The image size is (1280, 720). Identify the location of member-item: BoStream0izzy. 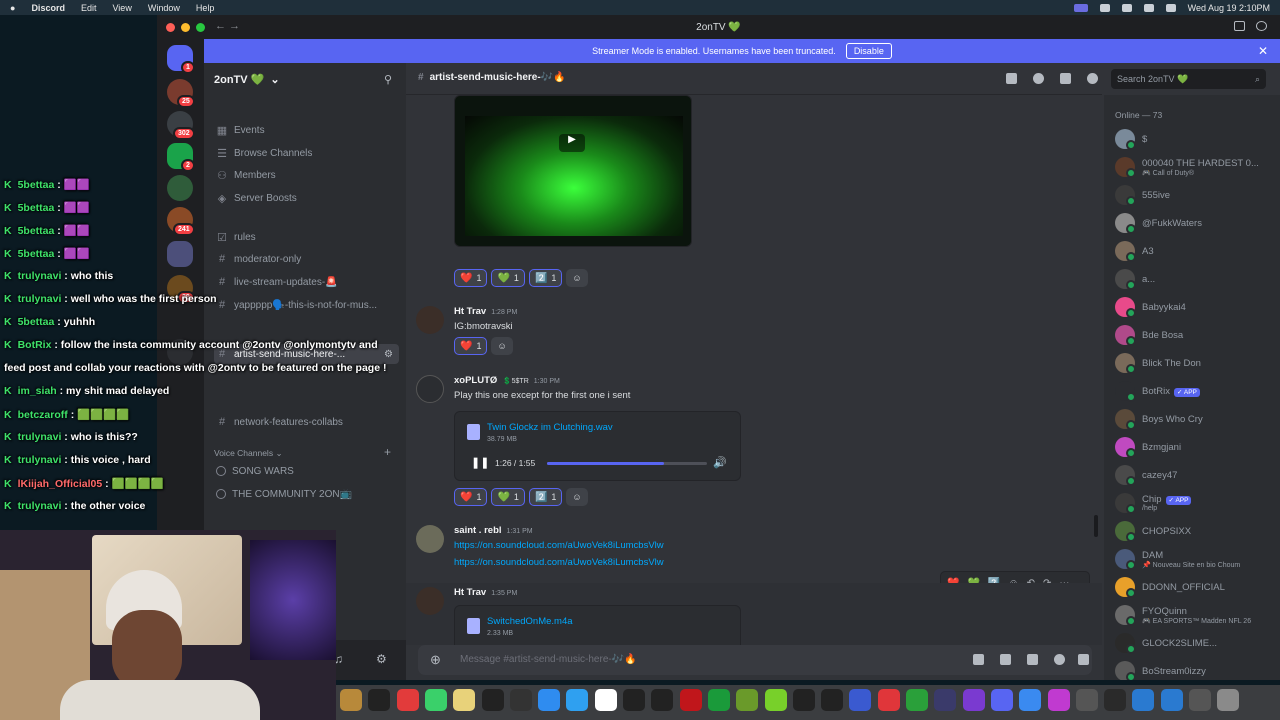
(1197, 669).